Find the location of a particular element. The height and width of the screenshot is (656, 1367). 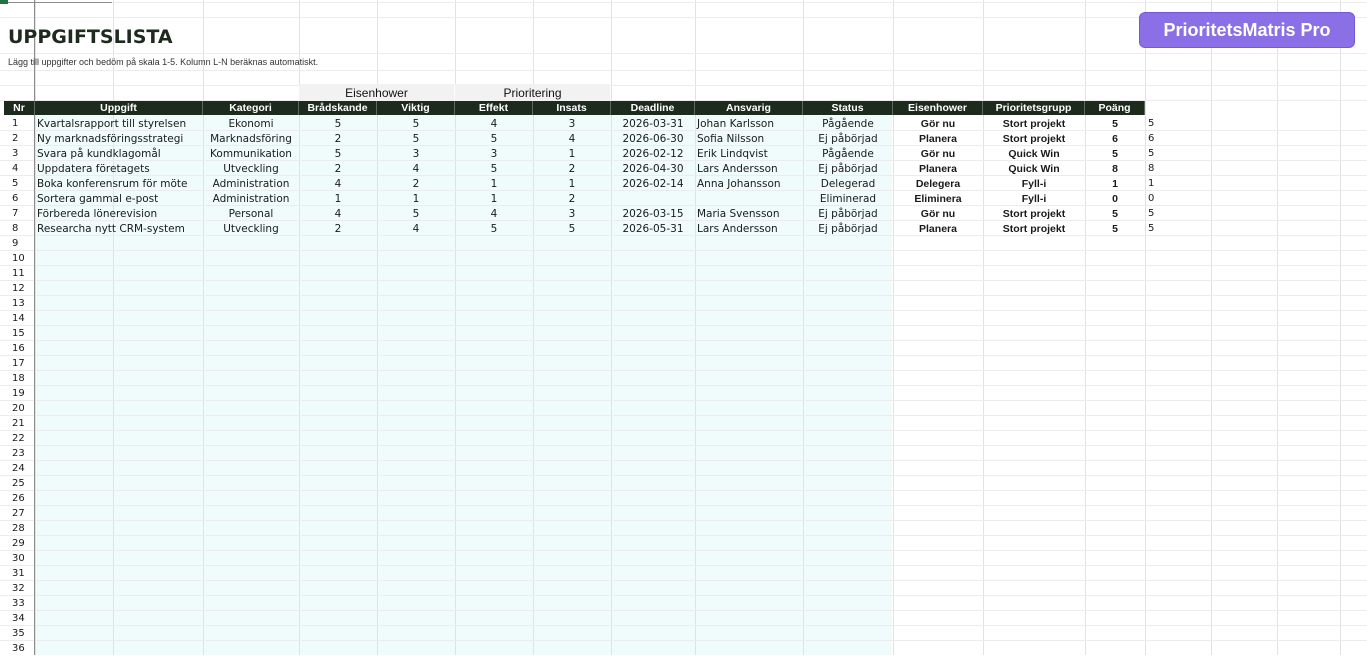

row-number: 32 is located at coordinates (17, 588).